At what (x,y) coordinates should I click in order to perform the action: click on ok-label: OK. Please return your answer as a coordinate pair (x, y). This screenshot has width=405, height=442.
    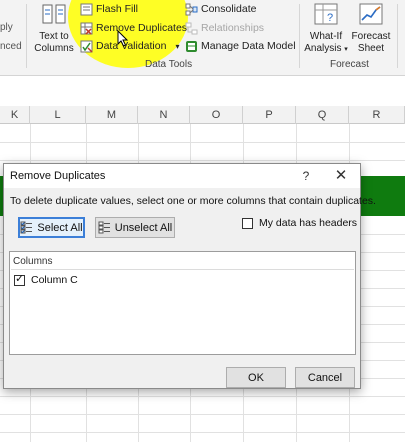
    Looking at the image, I should click on (256, 377).